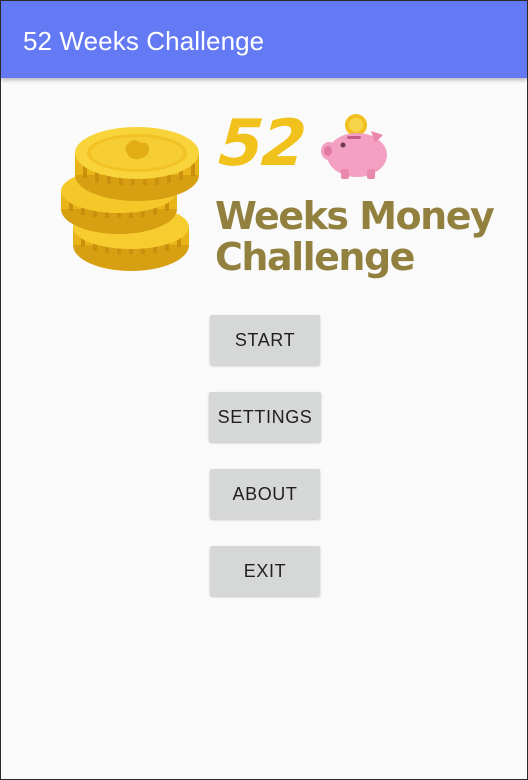 Image resolution: width=528 pixels, height=780 pixels. Describe the element at coordinates (144, 41) in the screenshot. I see `app-title: 52 Weeks Challenge` at that location.